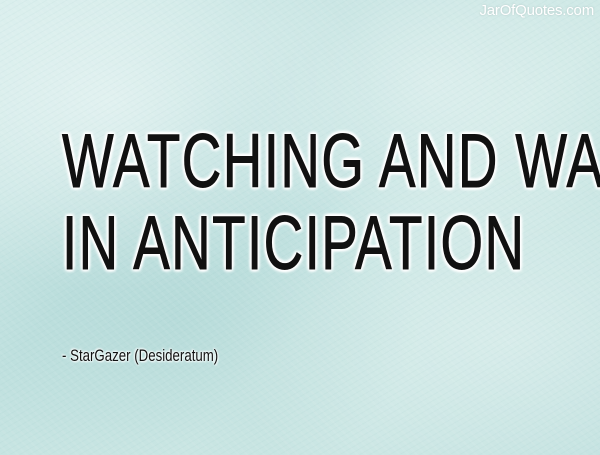 The width and height of the screenshot is (600, 455). What do you see at coordinates (536, 10) in the screenshot?
I see `site-watermark: JarOfQuotes.com` at bounding box center [536, 10].